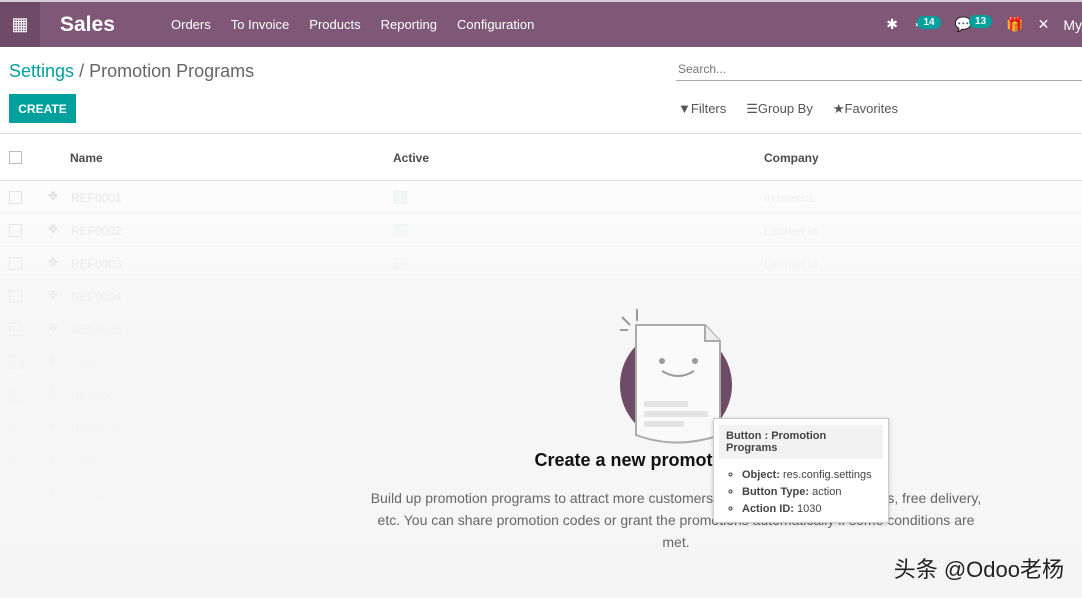 This screenshot has width=1082, height=598. I want to click on menu-orders: Orders, so click(191, 24).